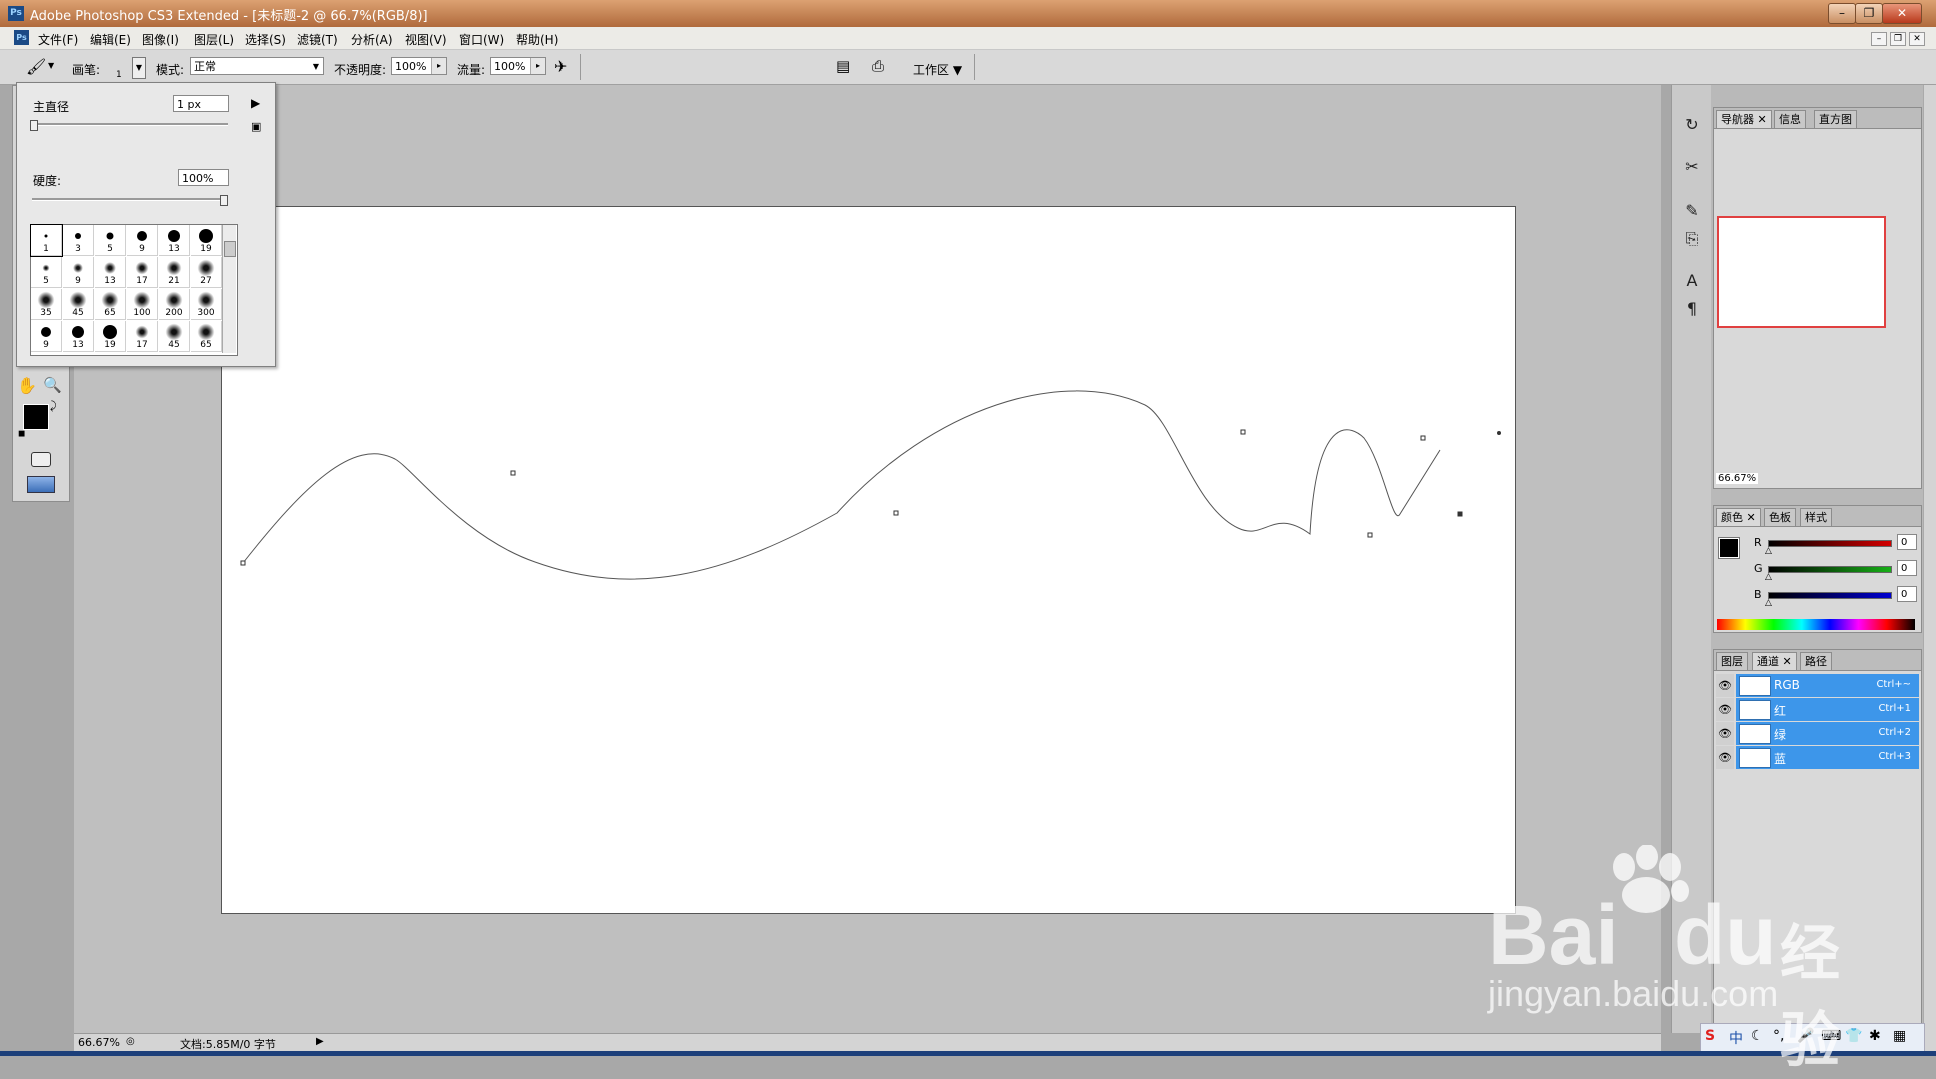 Image resolution: width=1936 pixels, height=1079 pixels. Describe the element at coordinates (1692, 281) in the screenshot. I see `character-icon: A` at that location.